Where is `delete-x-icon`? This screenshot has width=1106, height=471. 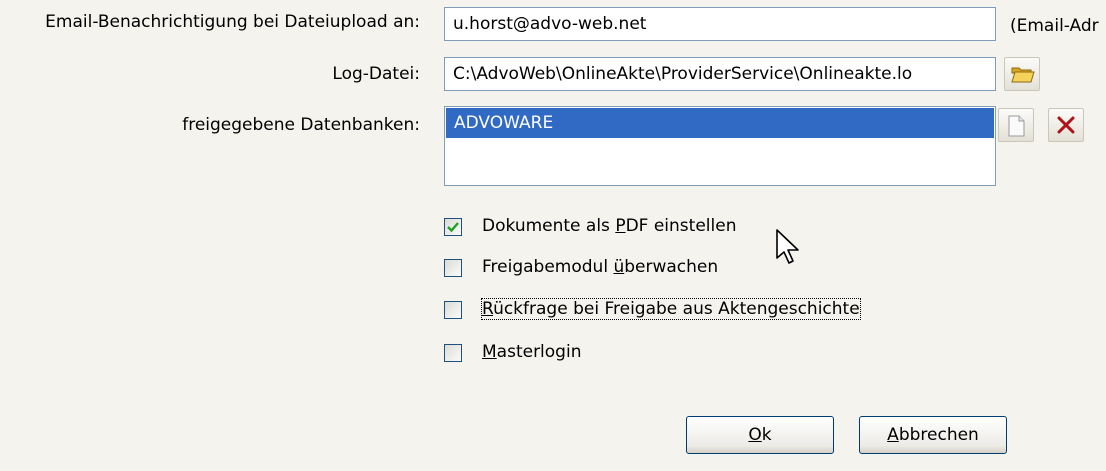
delete-x-icon is located at coordinates (1066, 125).